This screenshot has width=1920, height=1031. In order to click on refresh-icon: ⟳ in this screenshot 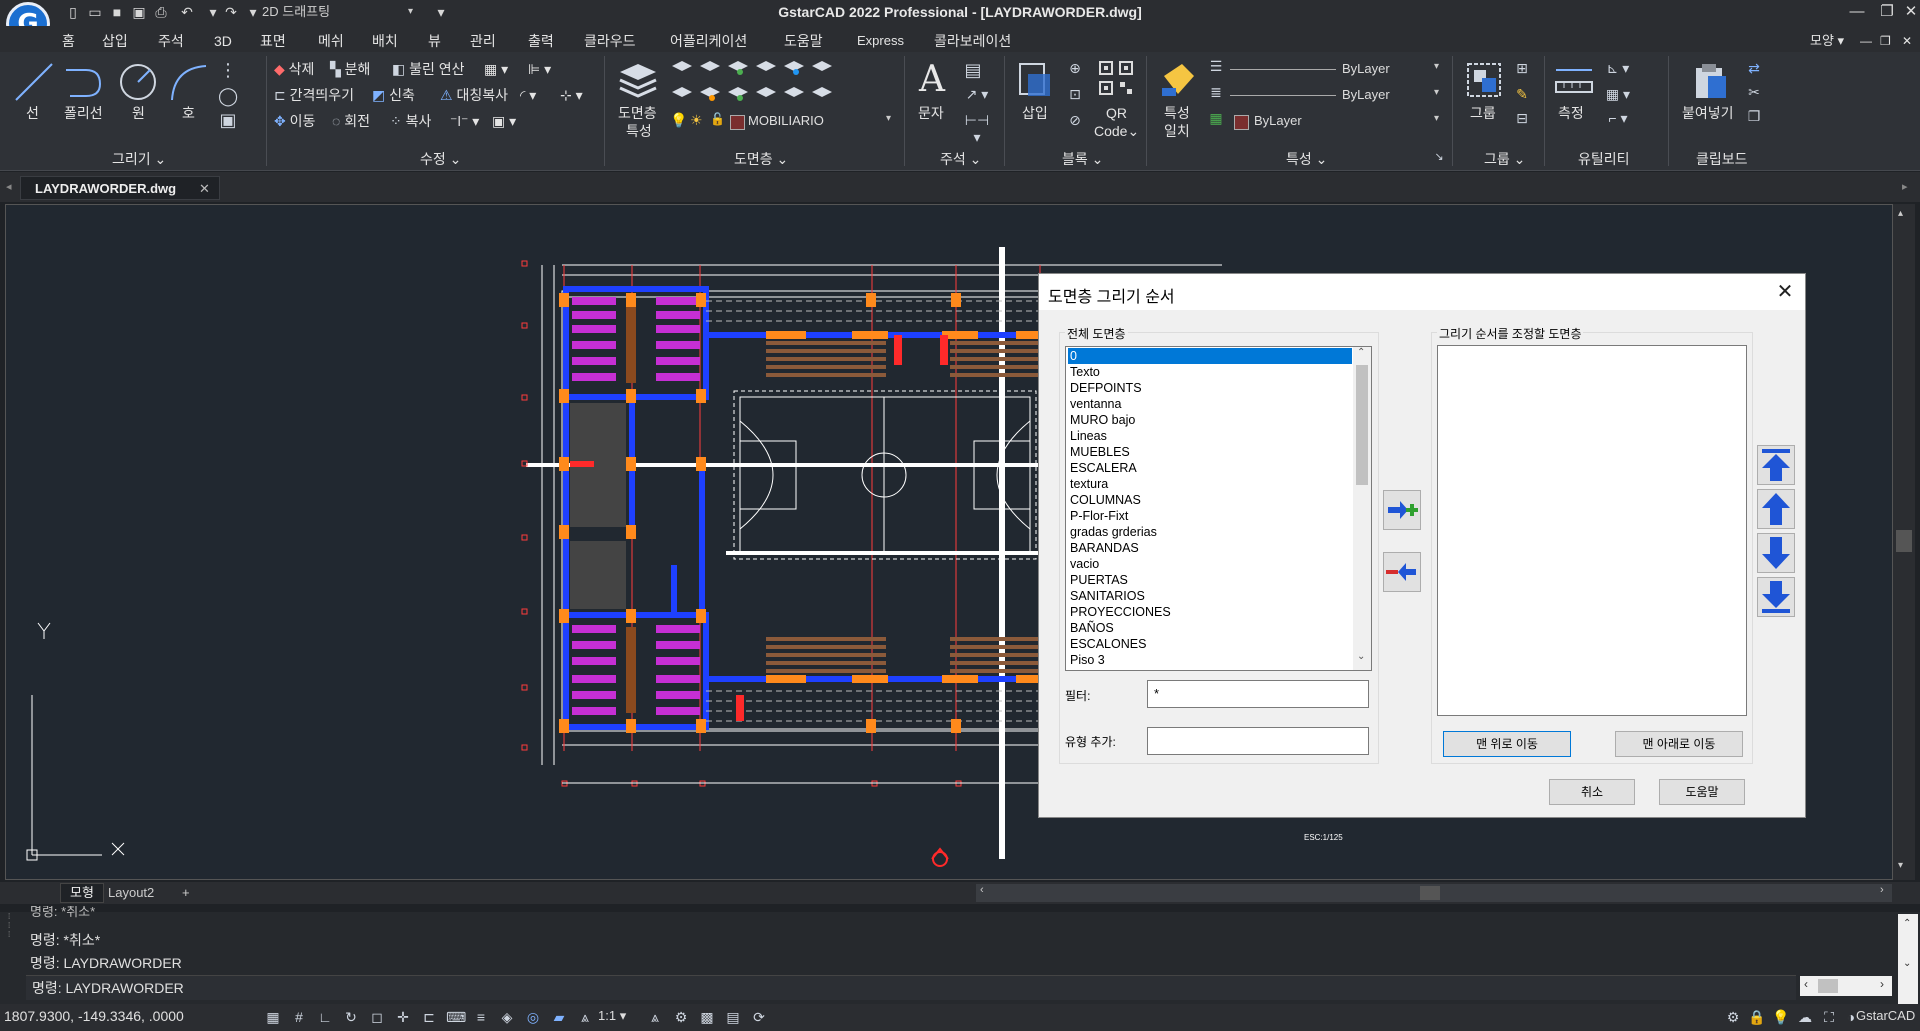, I will do `click(759, 1017)`.